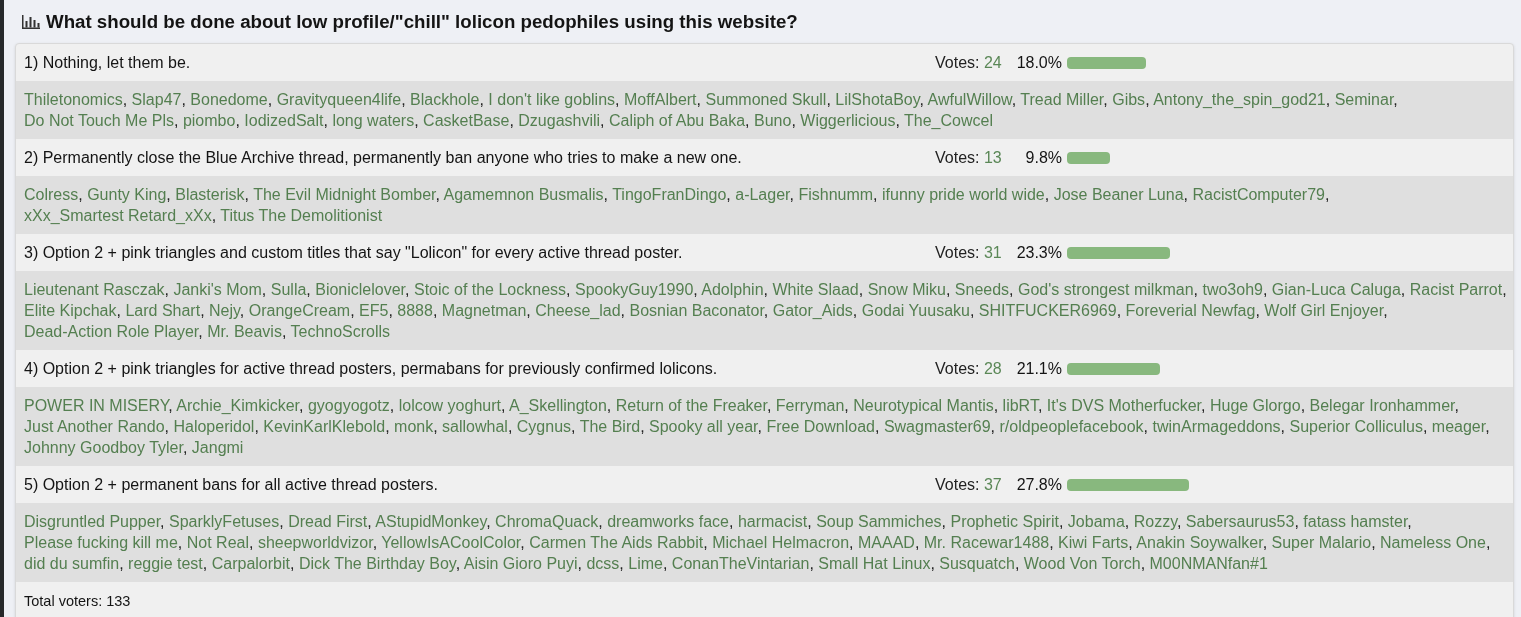 Image resolution: width=1521 pixels, height=617 pixels. What do you see at coordinates (669, 194) in the screenshot?
I see `voter-link: TingoFranDingo` at bounding box center [669, 194].